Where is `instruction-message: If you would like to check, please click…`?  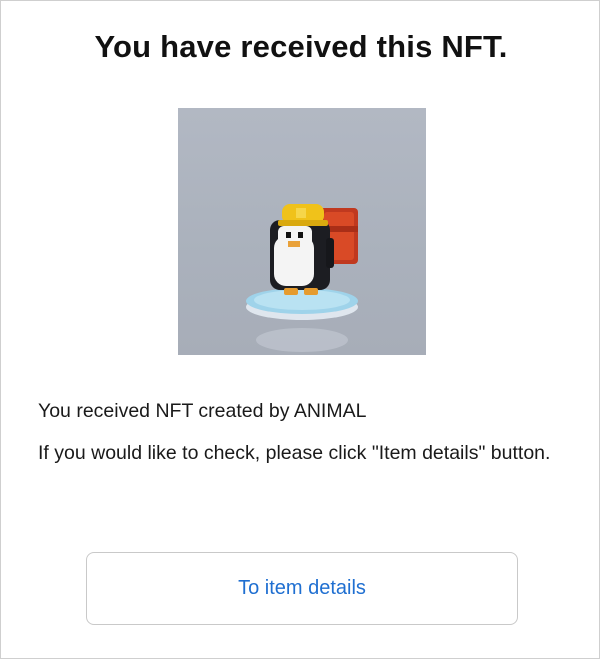
instruction-message: If you would like to check, please click… is located at coordinates (294, 453).